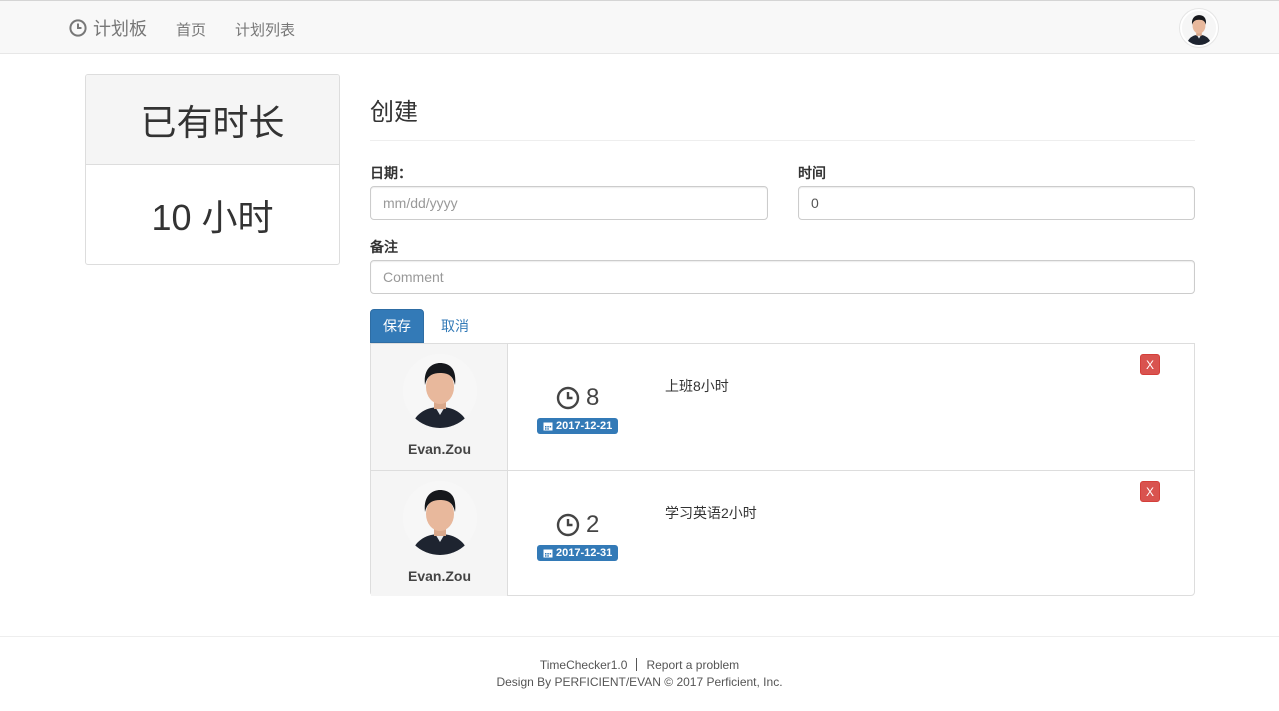 The width and height of the screenshot is (1279, 711). Describe the element at coordinates (593, 397) in the screenshot. I see `record-hours-value: 8` at that location.